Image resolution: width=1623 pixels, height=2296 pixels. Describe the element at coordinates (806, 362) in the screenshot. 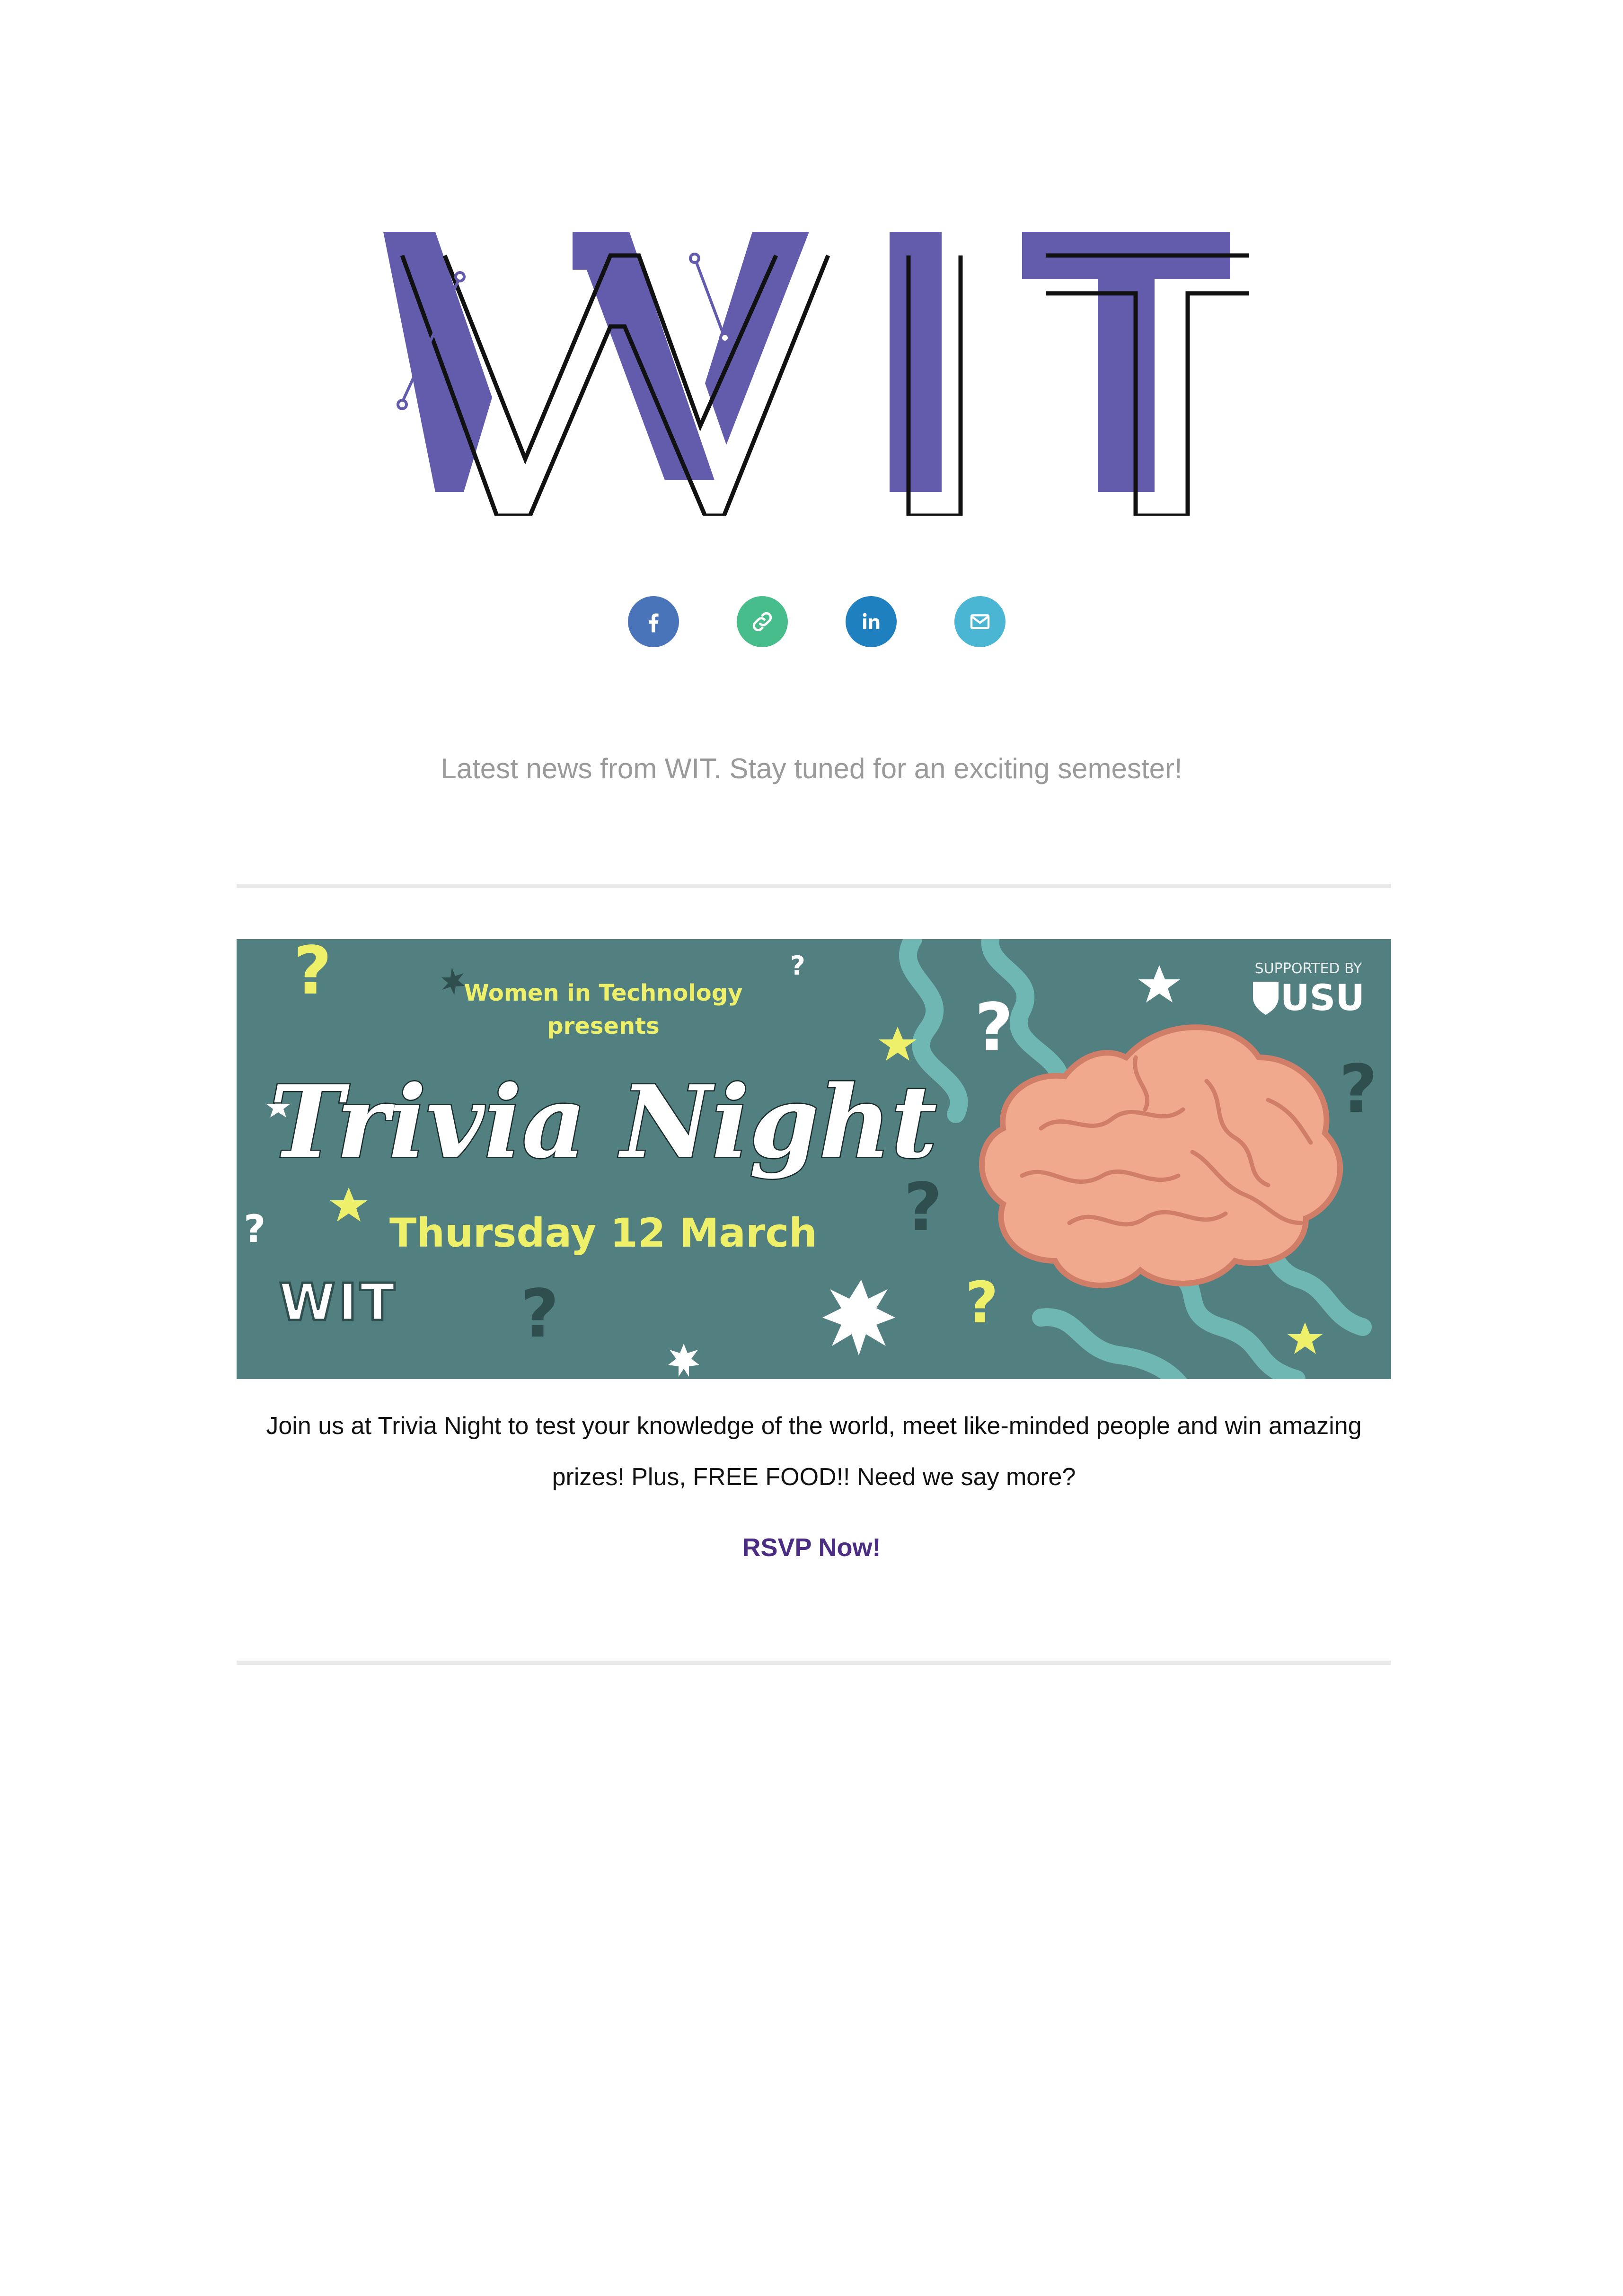

I see `logo-fill` at that location.